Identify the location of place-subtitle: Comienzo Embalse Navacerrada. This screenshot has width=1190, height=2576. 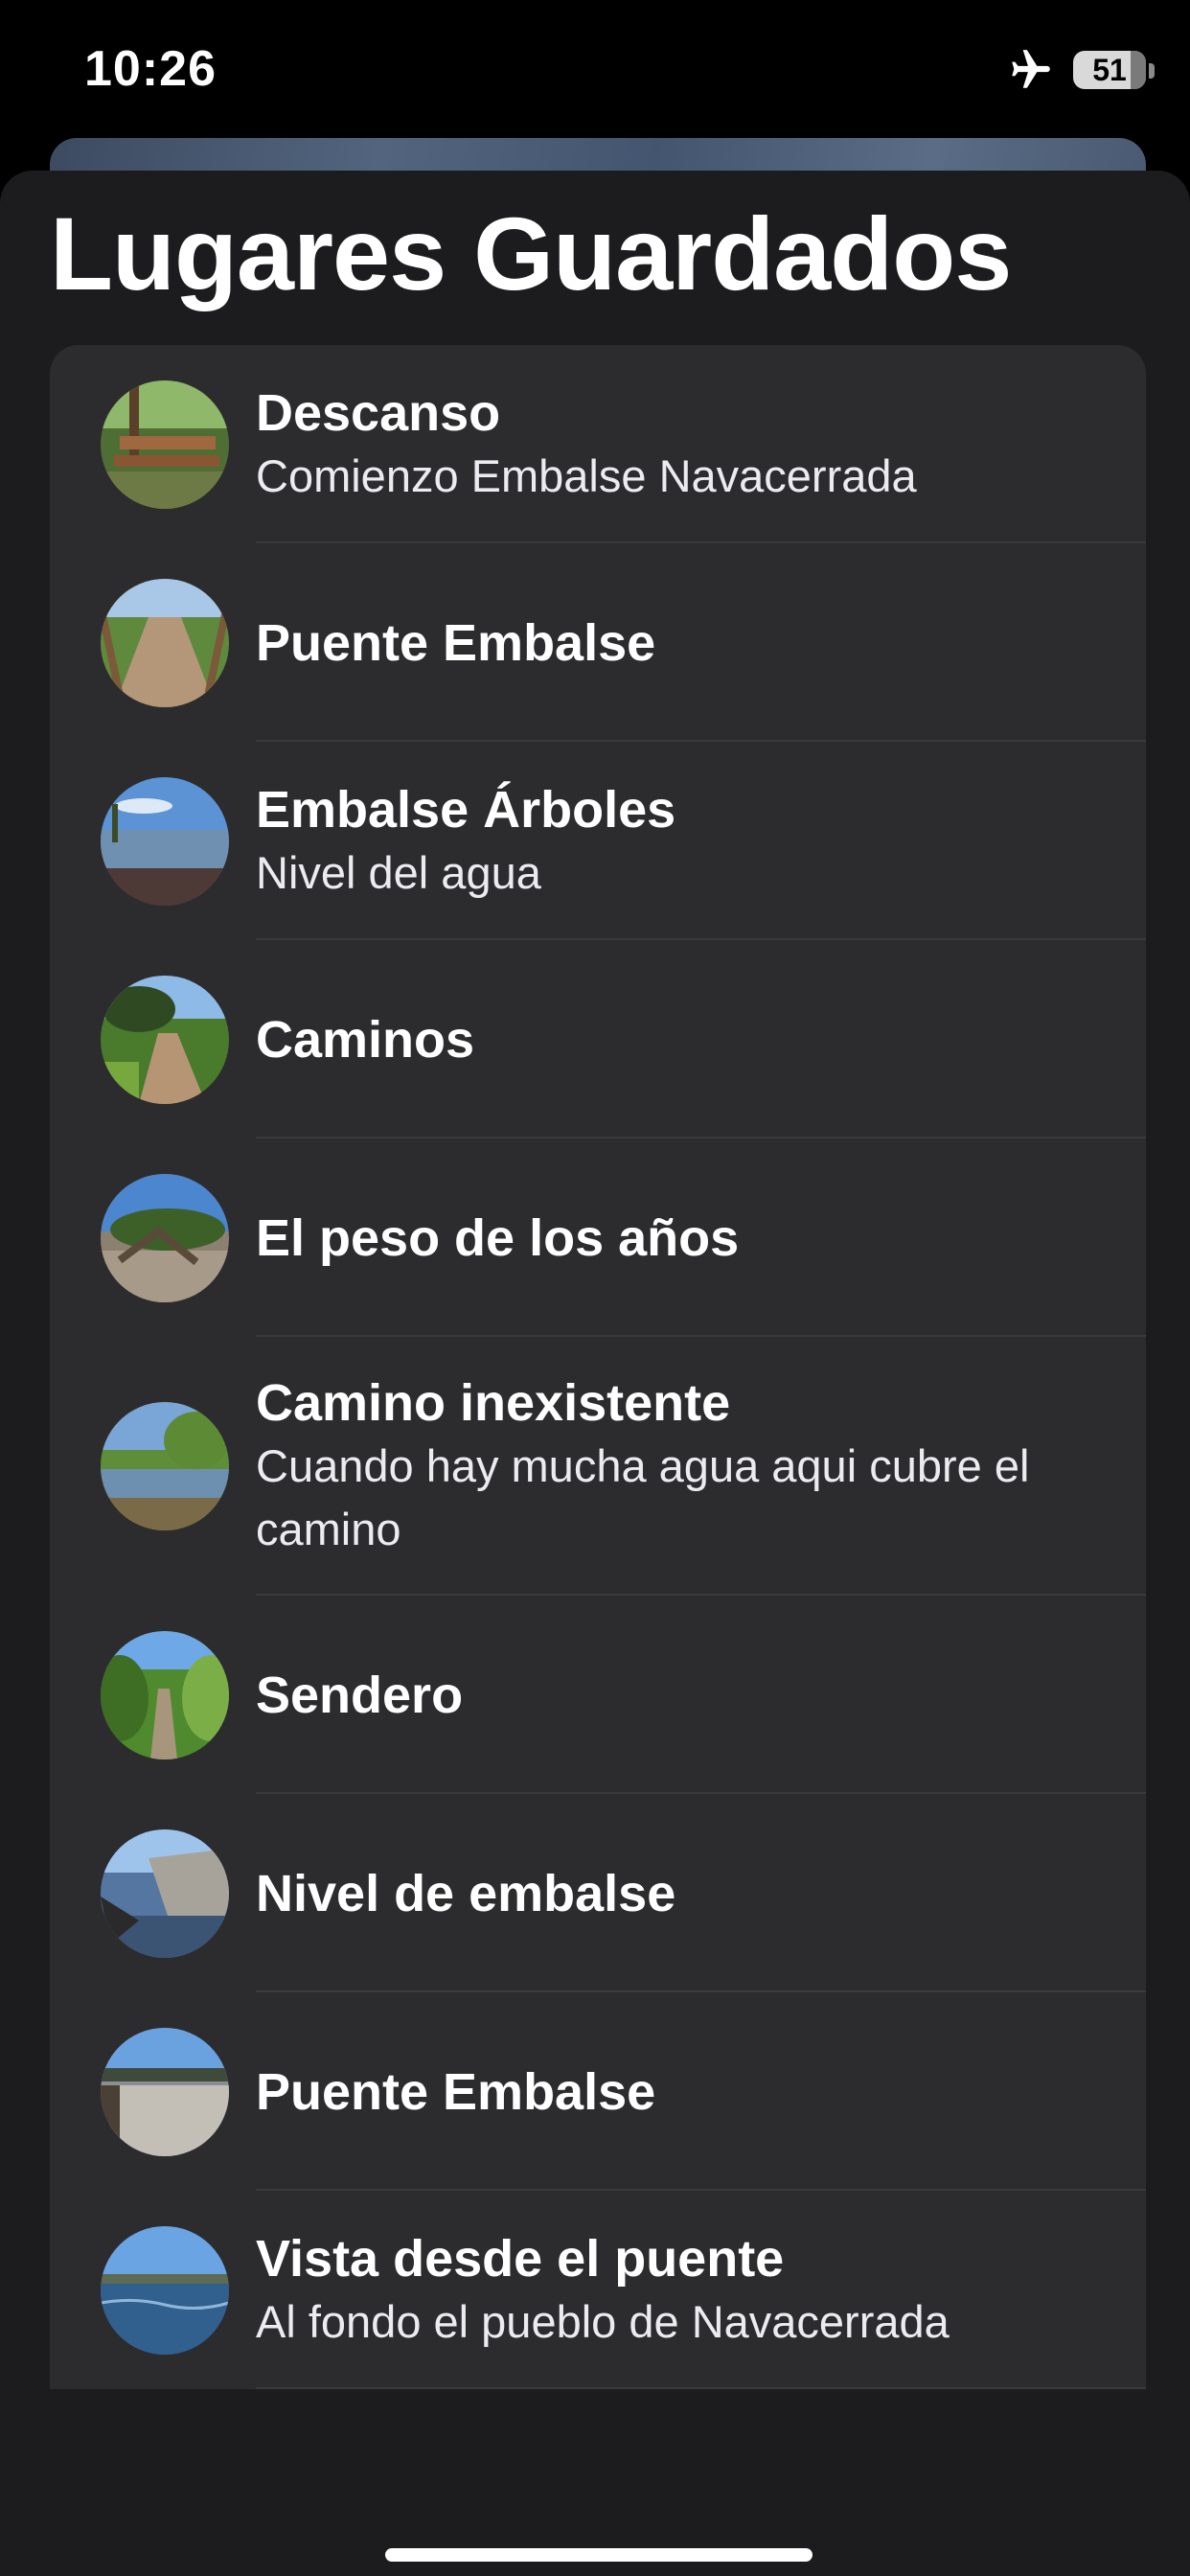
(587, 475).